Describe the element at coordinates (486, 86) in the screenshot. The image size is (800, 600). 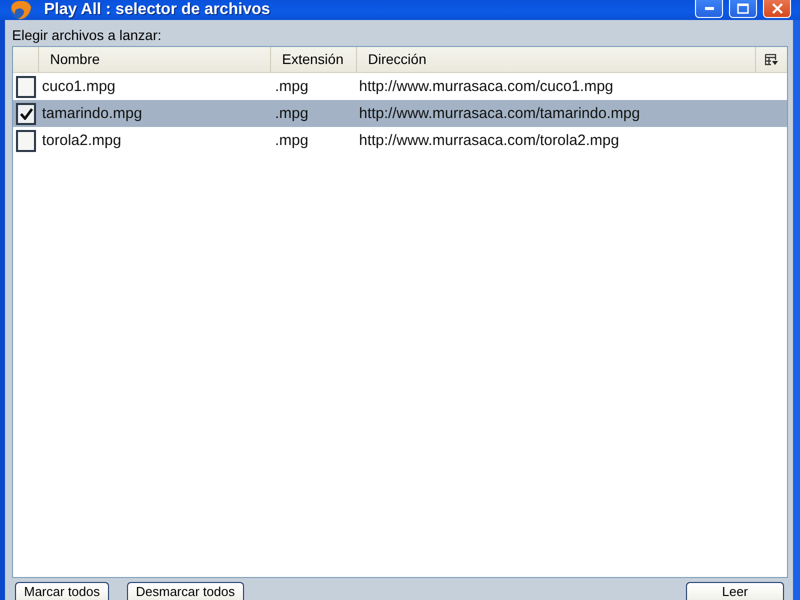
I see `address-cell: http://www.murrasaca.com/cuco1.mpg` at that location.